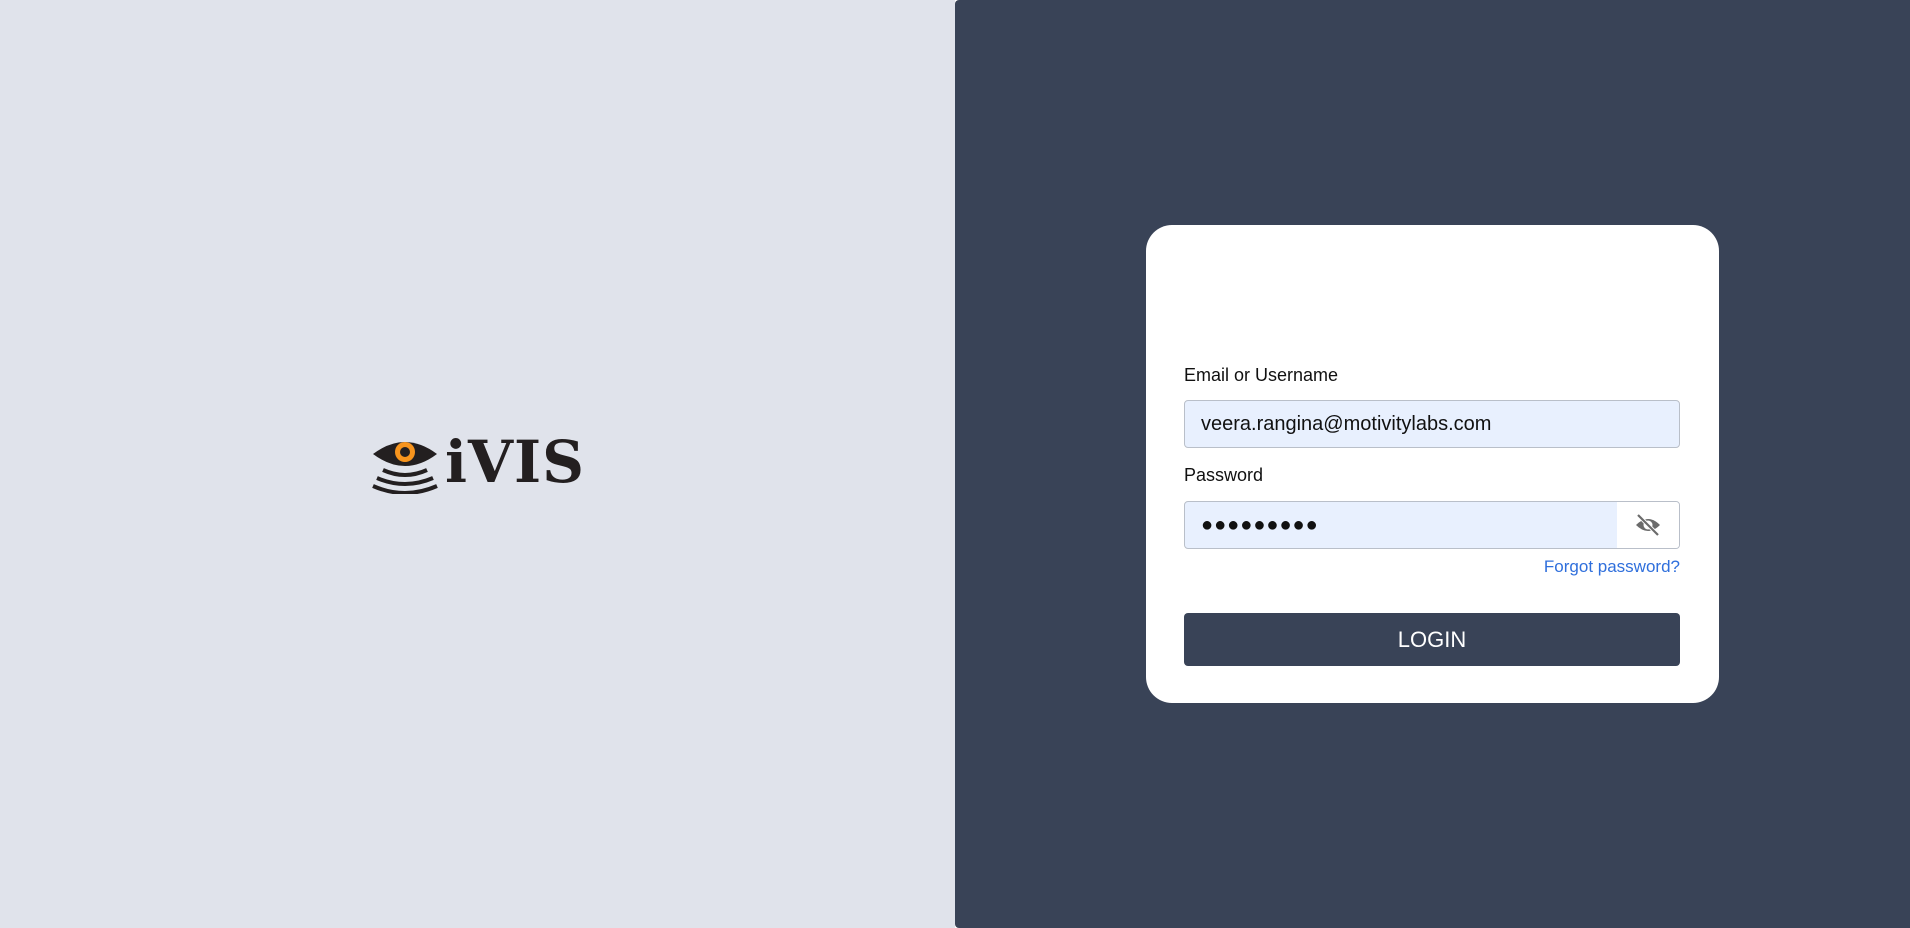 The image size is (1910, 928). Describe the element at coordinates (1432, 639) in the screenshot. I see `login-button: LOGIN` at that location.